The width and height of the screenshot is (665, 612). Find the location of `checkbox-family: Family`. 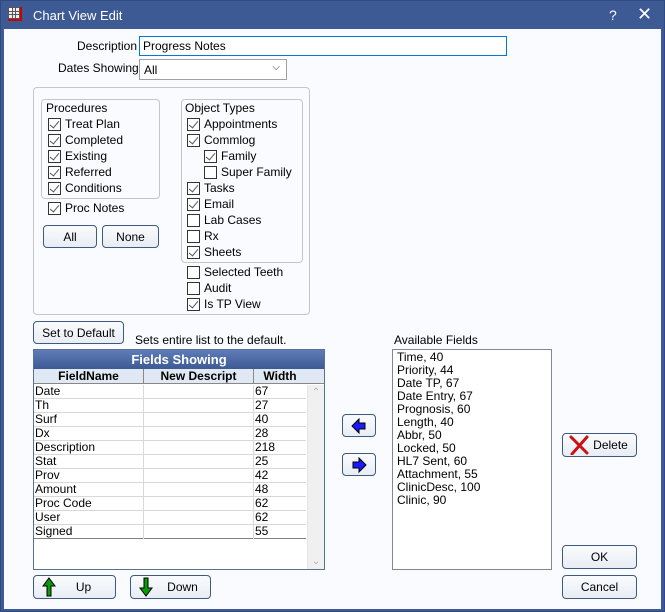

checkbox-family: Family is located at coordinates (230, 156).